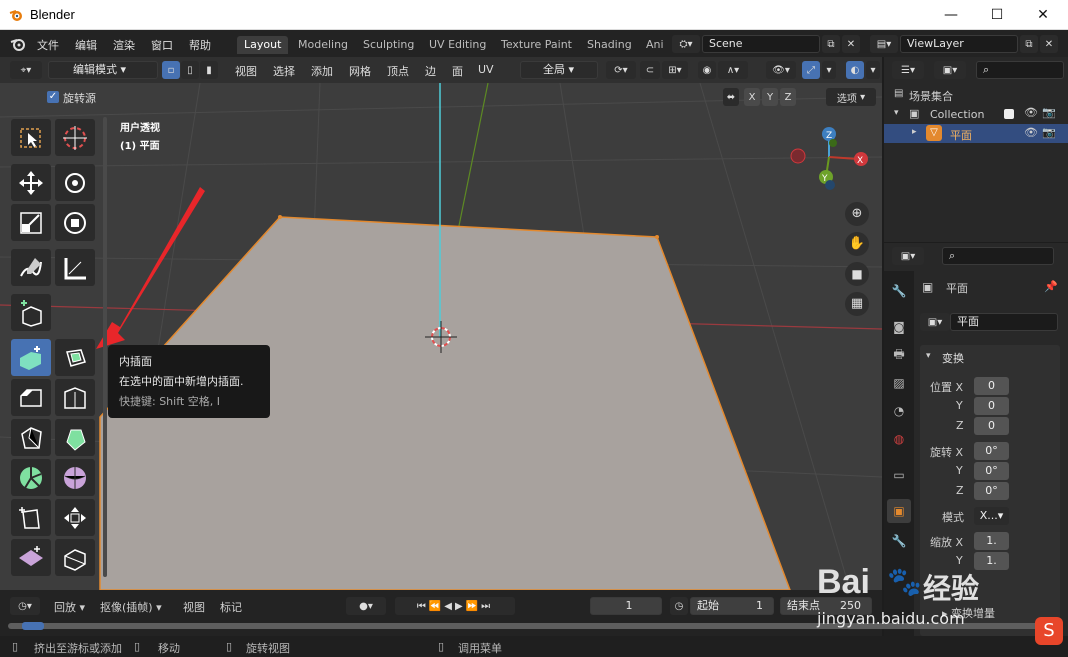 Image resolution: width=1068 pixels, height=657 pixels. Describe the element at coordinates (69, 607) in the screenshot. I see `playback-menu: 回放 ▾` at that location.